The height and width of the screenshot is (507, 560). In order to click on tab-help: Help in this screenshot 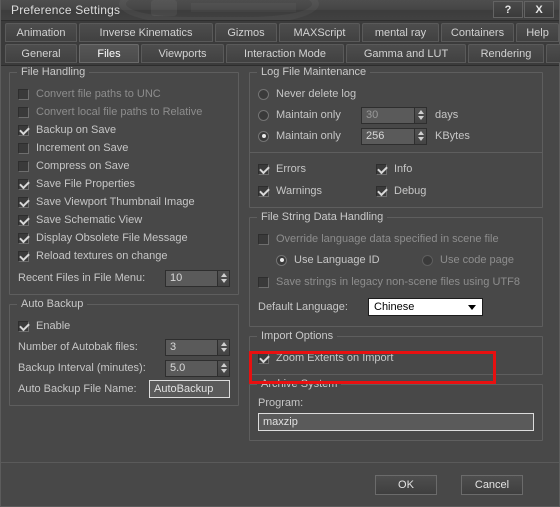, I will do `click(537, 32)`.